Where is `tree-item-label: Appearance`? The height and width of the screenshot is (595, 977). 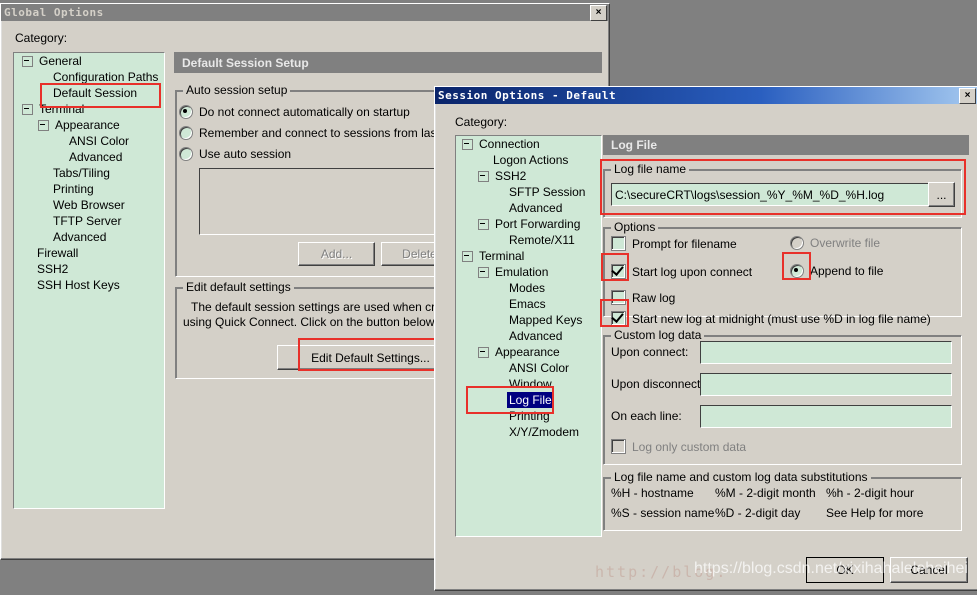 tree-item-label: Appearance is located at coordinates (87, 125).